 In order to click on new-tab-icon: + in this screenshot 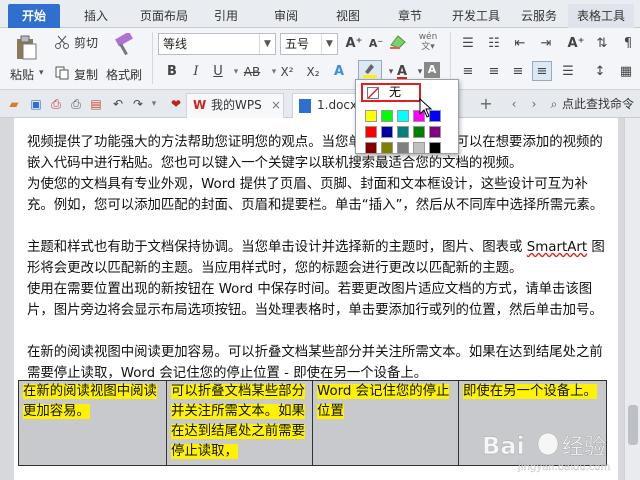, I will do `click(486, 104)`.